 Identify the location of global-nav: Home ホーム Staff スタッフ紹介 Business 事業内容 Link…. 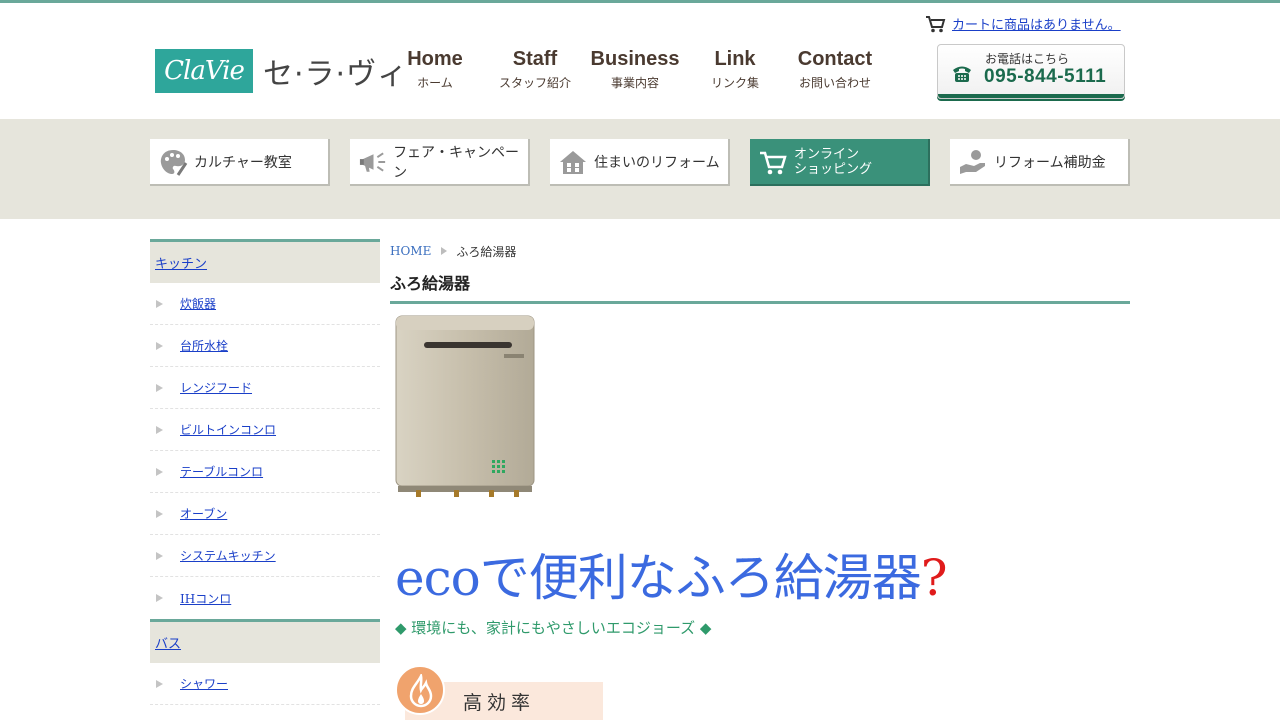
(635, 70).